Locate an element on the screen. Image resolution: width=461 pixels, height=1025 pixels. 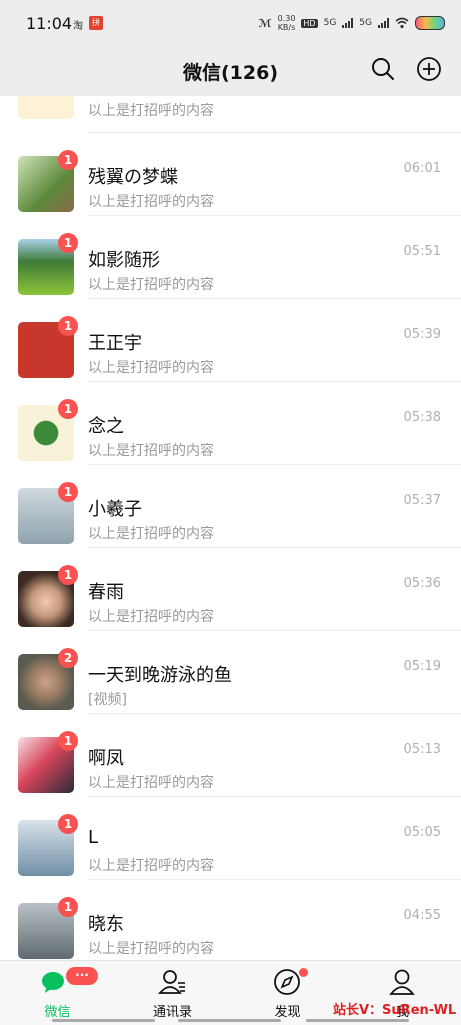
chat-row: 1 春雨 以上是打招呼的内容 05:36 is located at coordinates (230, 589).